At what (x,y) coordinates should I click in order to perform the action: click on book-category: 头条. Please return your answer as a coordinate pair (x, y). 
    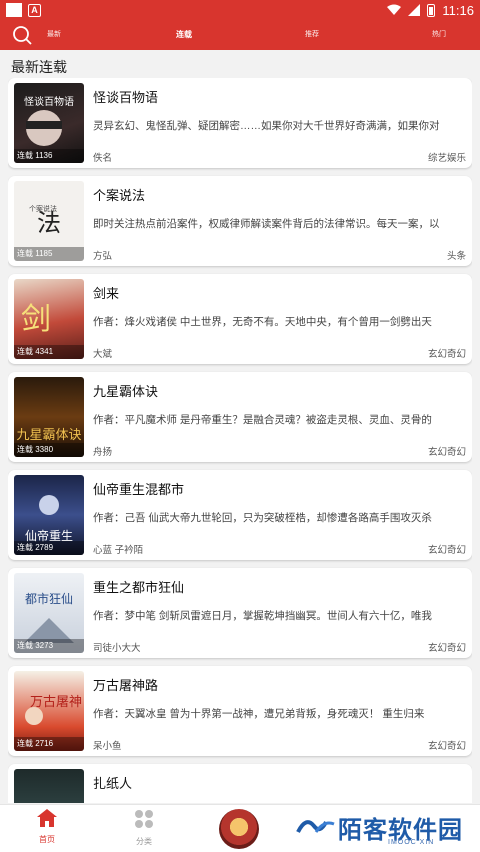
    Looking at the image, I should click on (456, 256).